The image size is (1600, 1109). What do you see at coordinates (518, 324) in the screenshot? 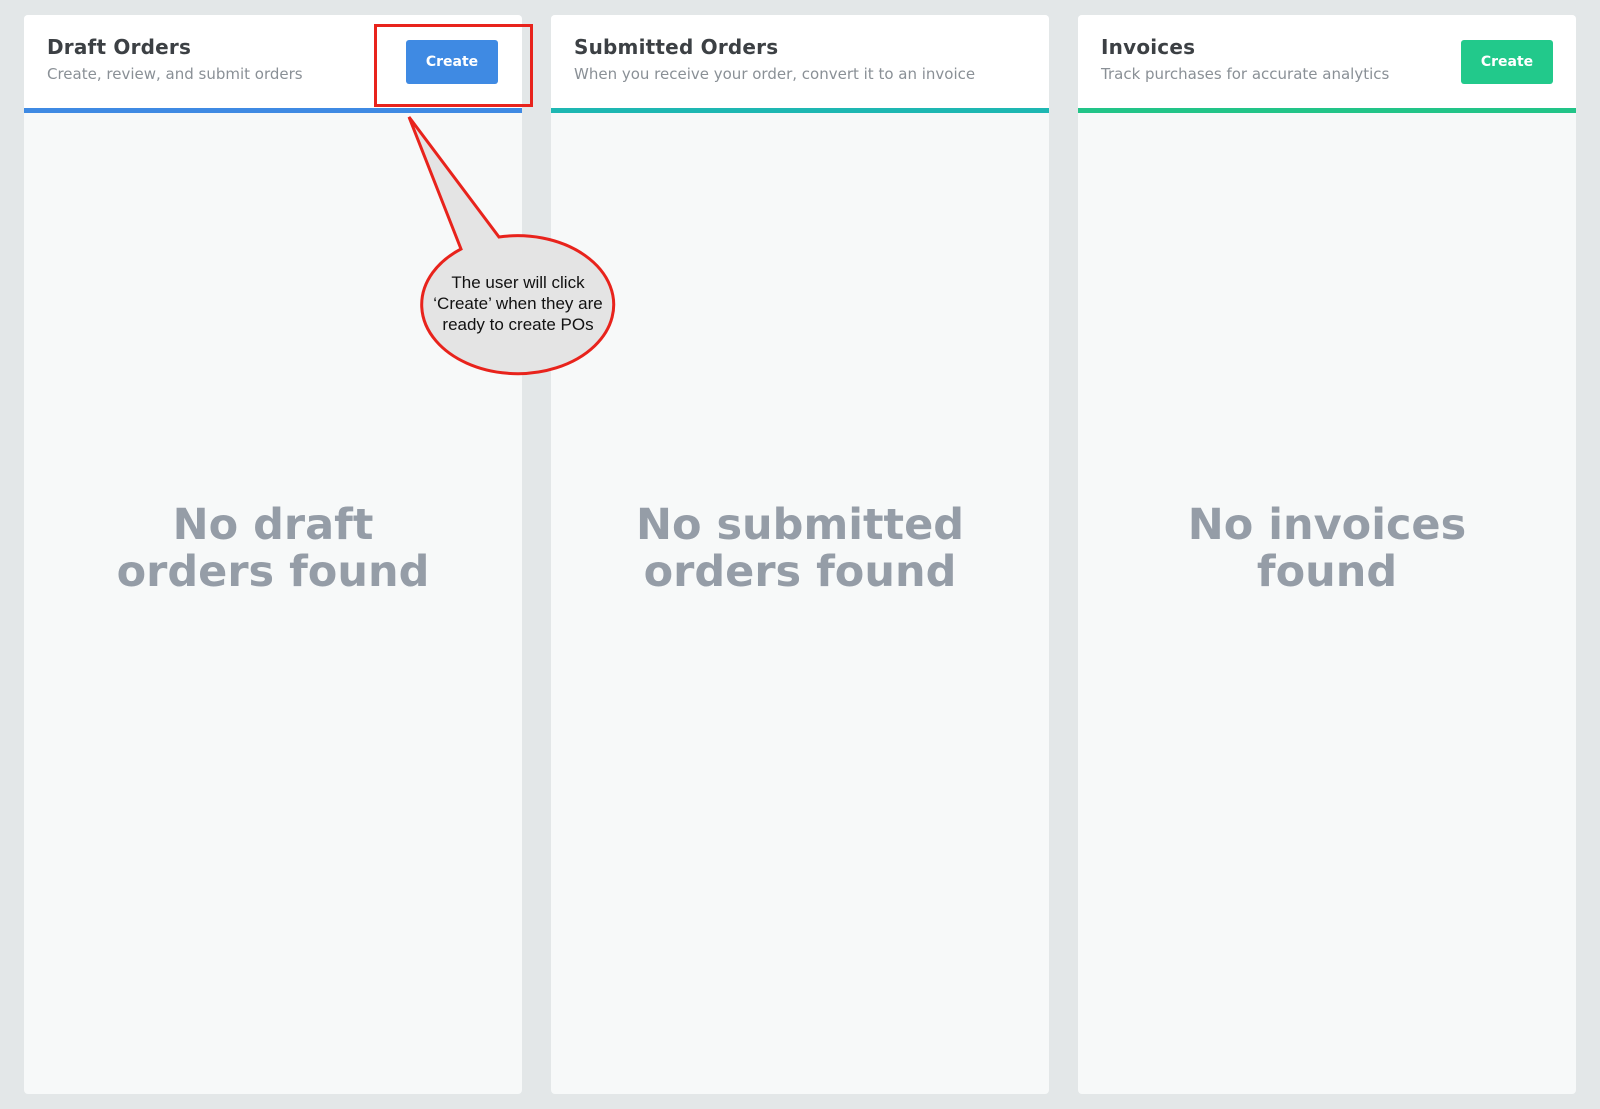
I see `annotation-line: ready to create POs` at bounding box center [518, 324].